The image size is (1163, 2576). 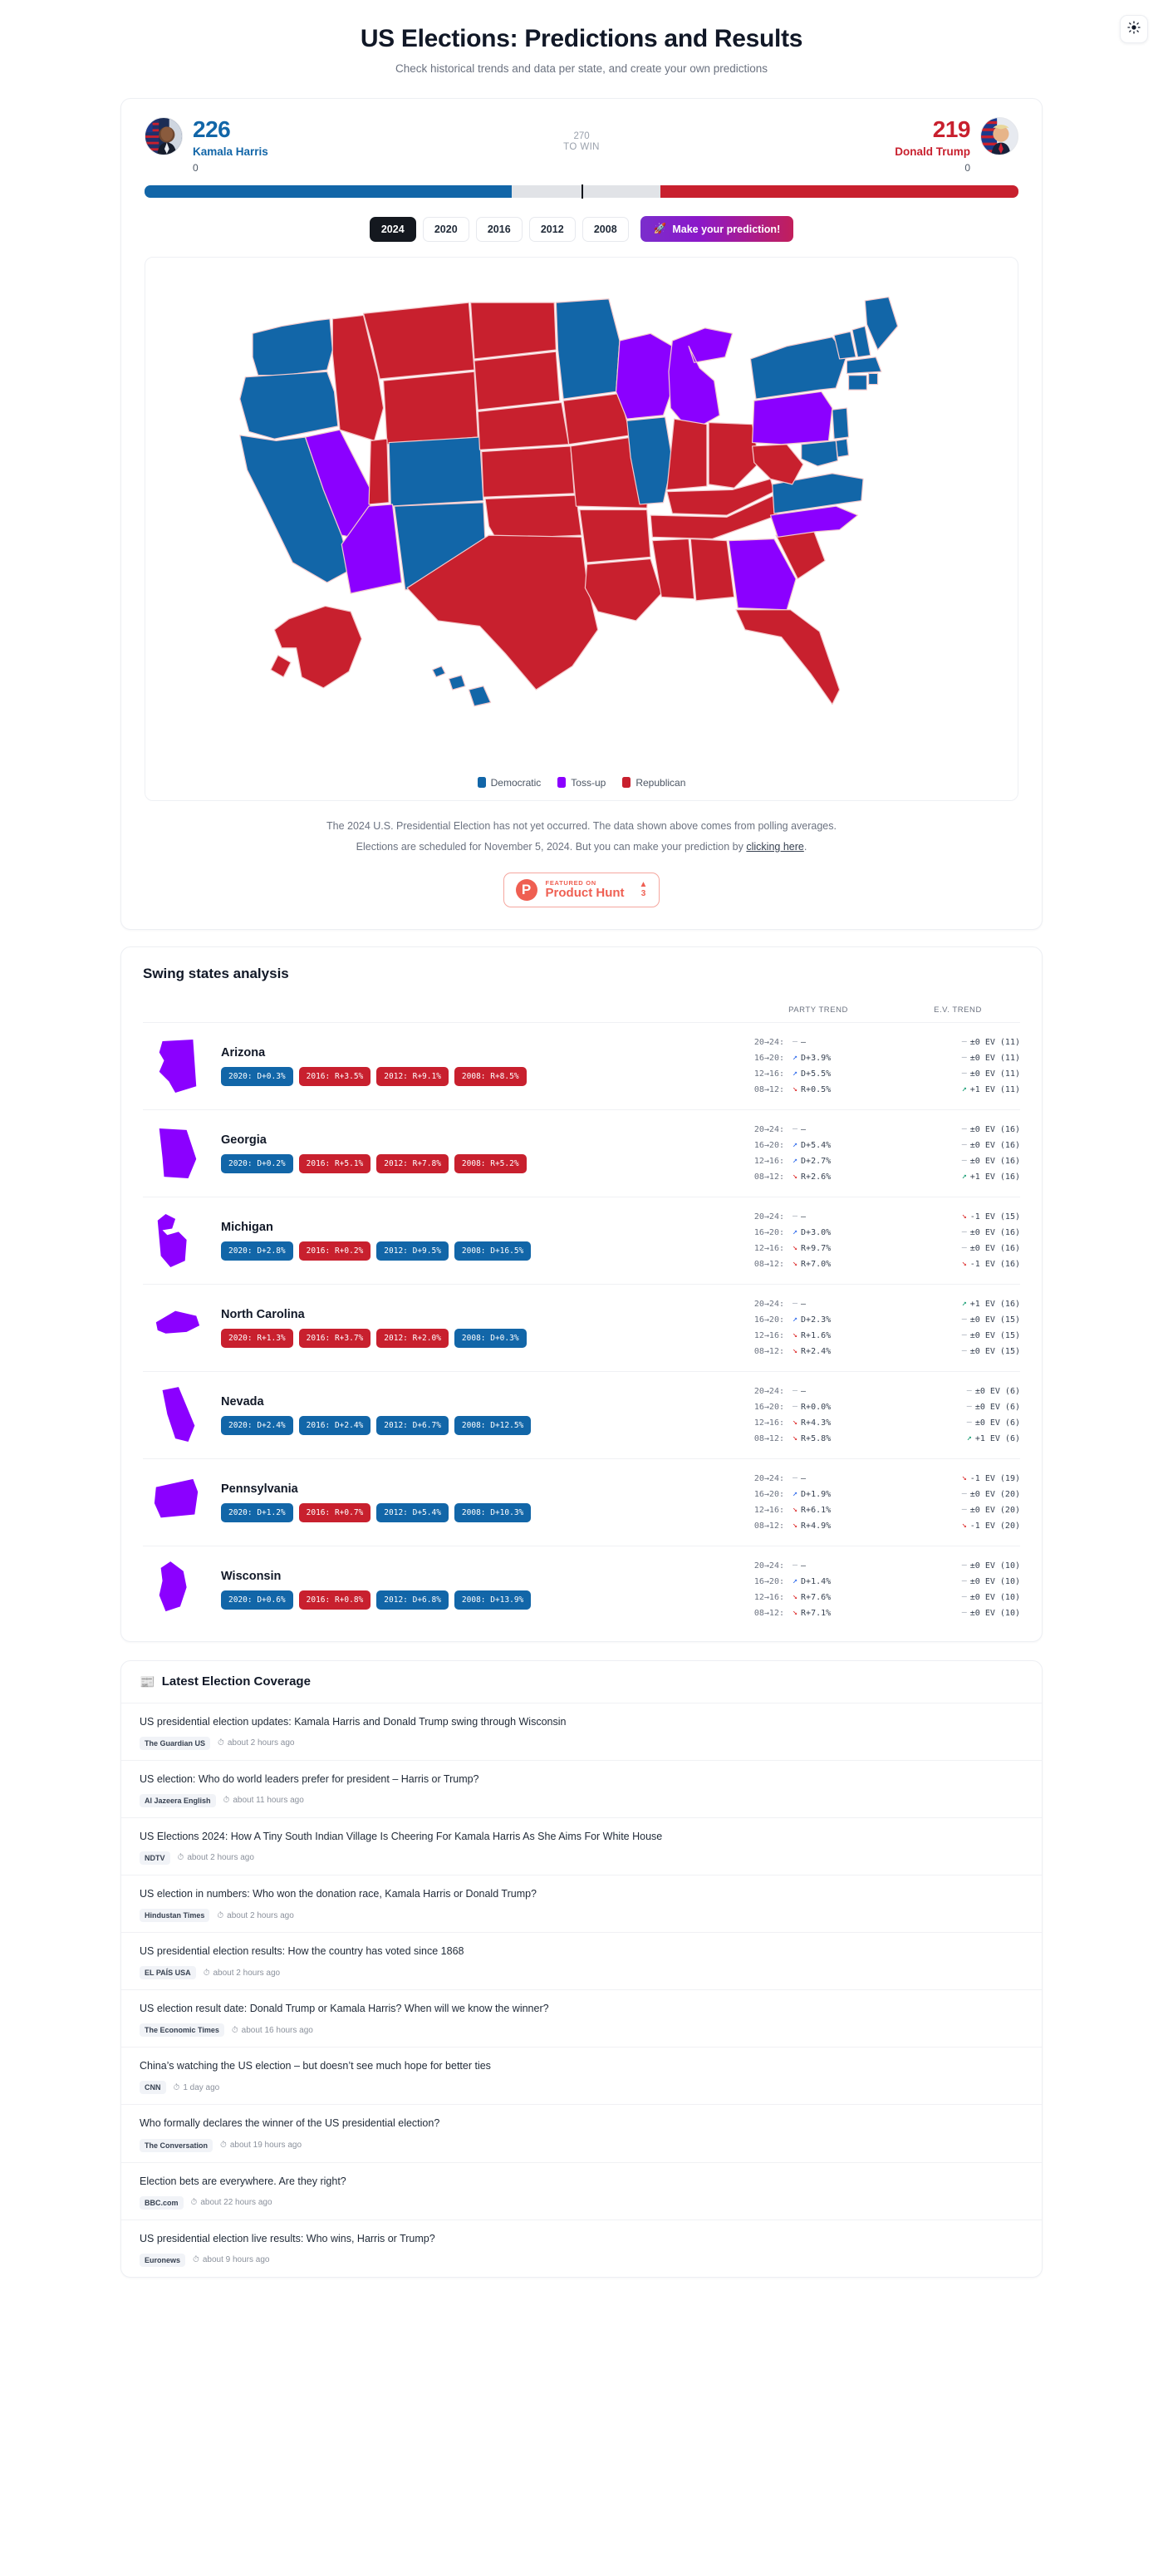 What do you see at coordinates (281, 666) in the screenshot?
I see `state-AK-tail` at bounding box center [281, 666].